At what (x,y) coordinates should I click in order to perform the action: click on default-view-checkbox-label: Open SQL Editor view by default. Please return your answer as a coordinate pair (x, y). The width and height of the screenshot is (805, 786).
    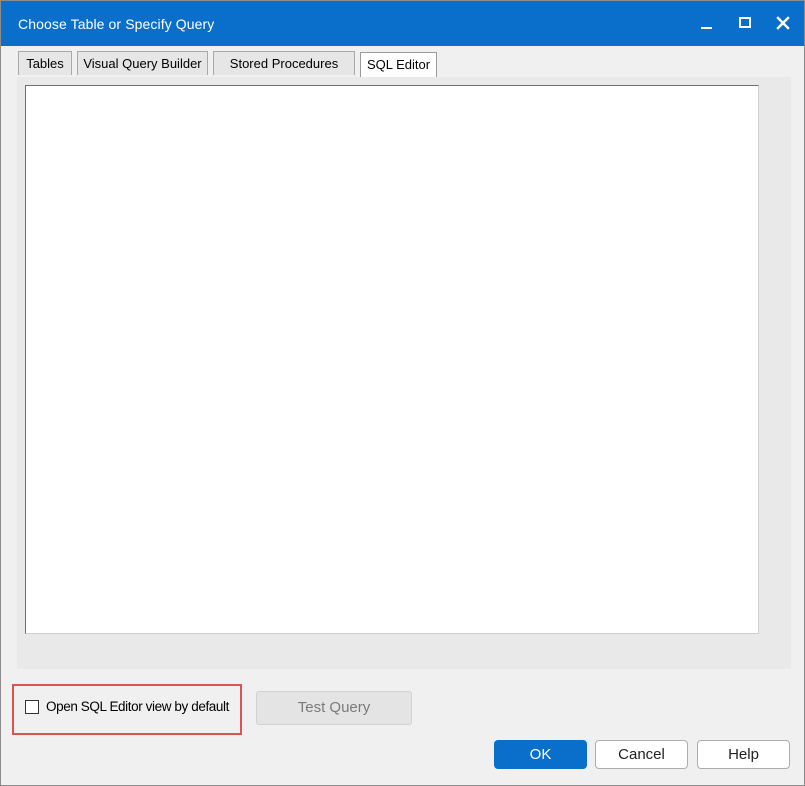
    Looking at the image, I should click on (137, 706).